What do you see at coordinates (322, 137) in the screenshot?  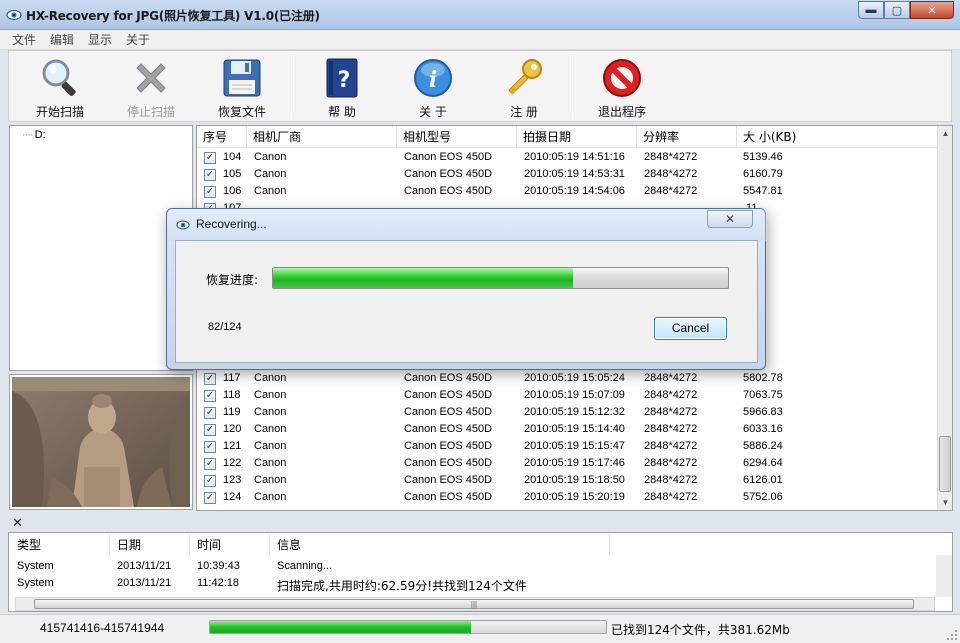 I see `col-header-maker: 相机厂商` at bounding box center [322, 137].